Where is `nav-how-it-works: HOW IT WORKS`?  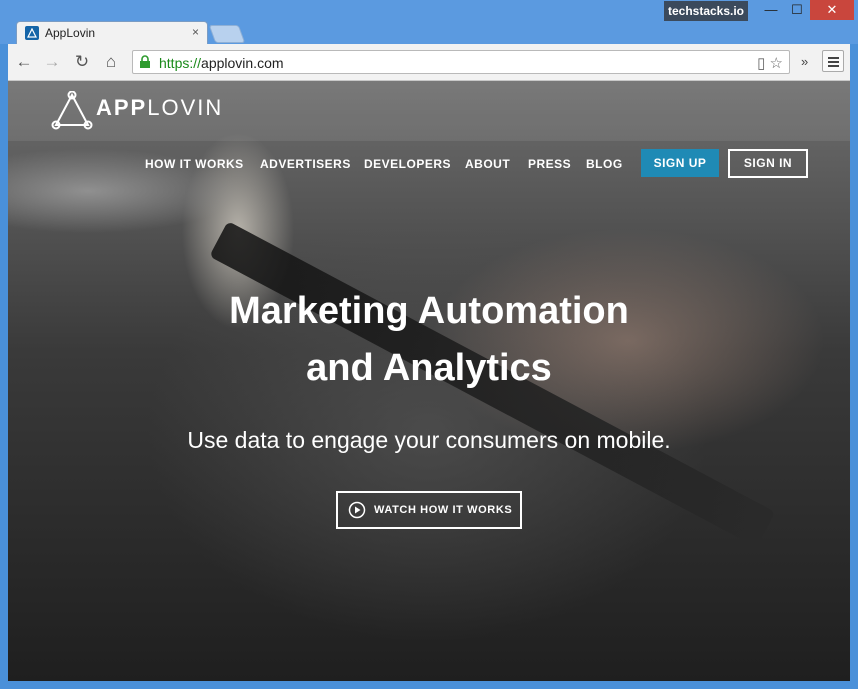 nav-how-it-works: HOW IT WORKS is located at coordinates (194, 164).